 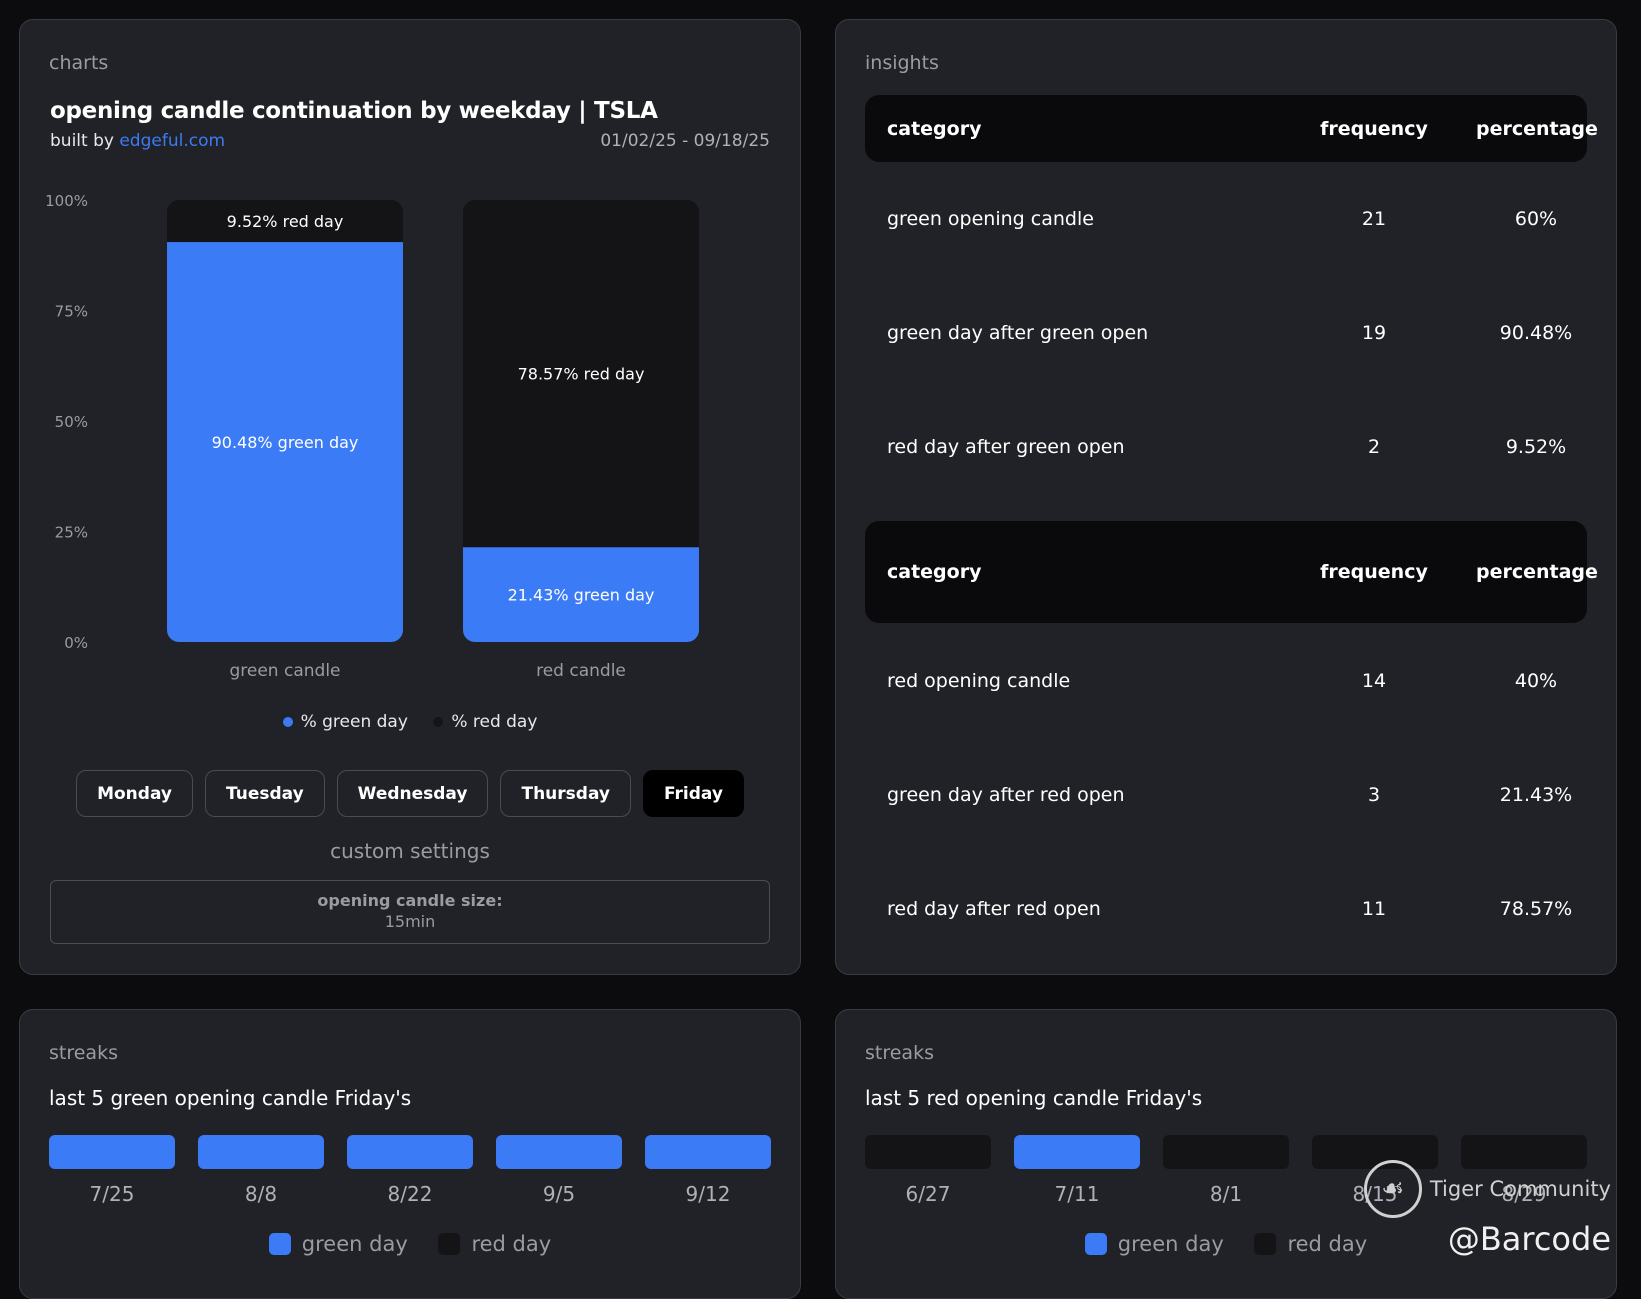 What do you see at coordinates (693, 793) in the screenshot?
I see `weekday-button-friday: Friday` at bounding box center [693, 793].